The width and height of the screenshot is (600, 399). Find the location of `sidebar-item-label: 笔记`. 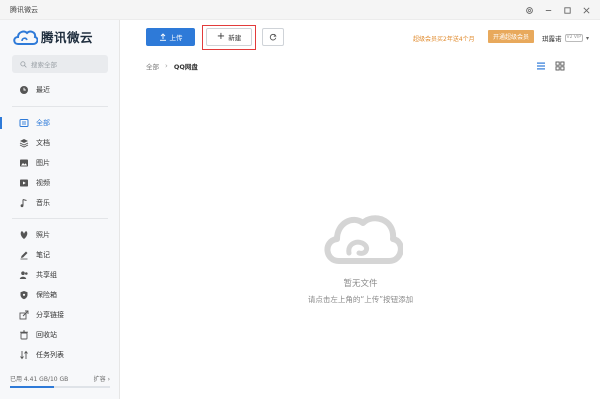

sidebar-item-label: 笔记 is located at coordinates (43, 255).